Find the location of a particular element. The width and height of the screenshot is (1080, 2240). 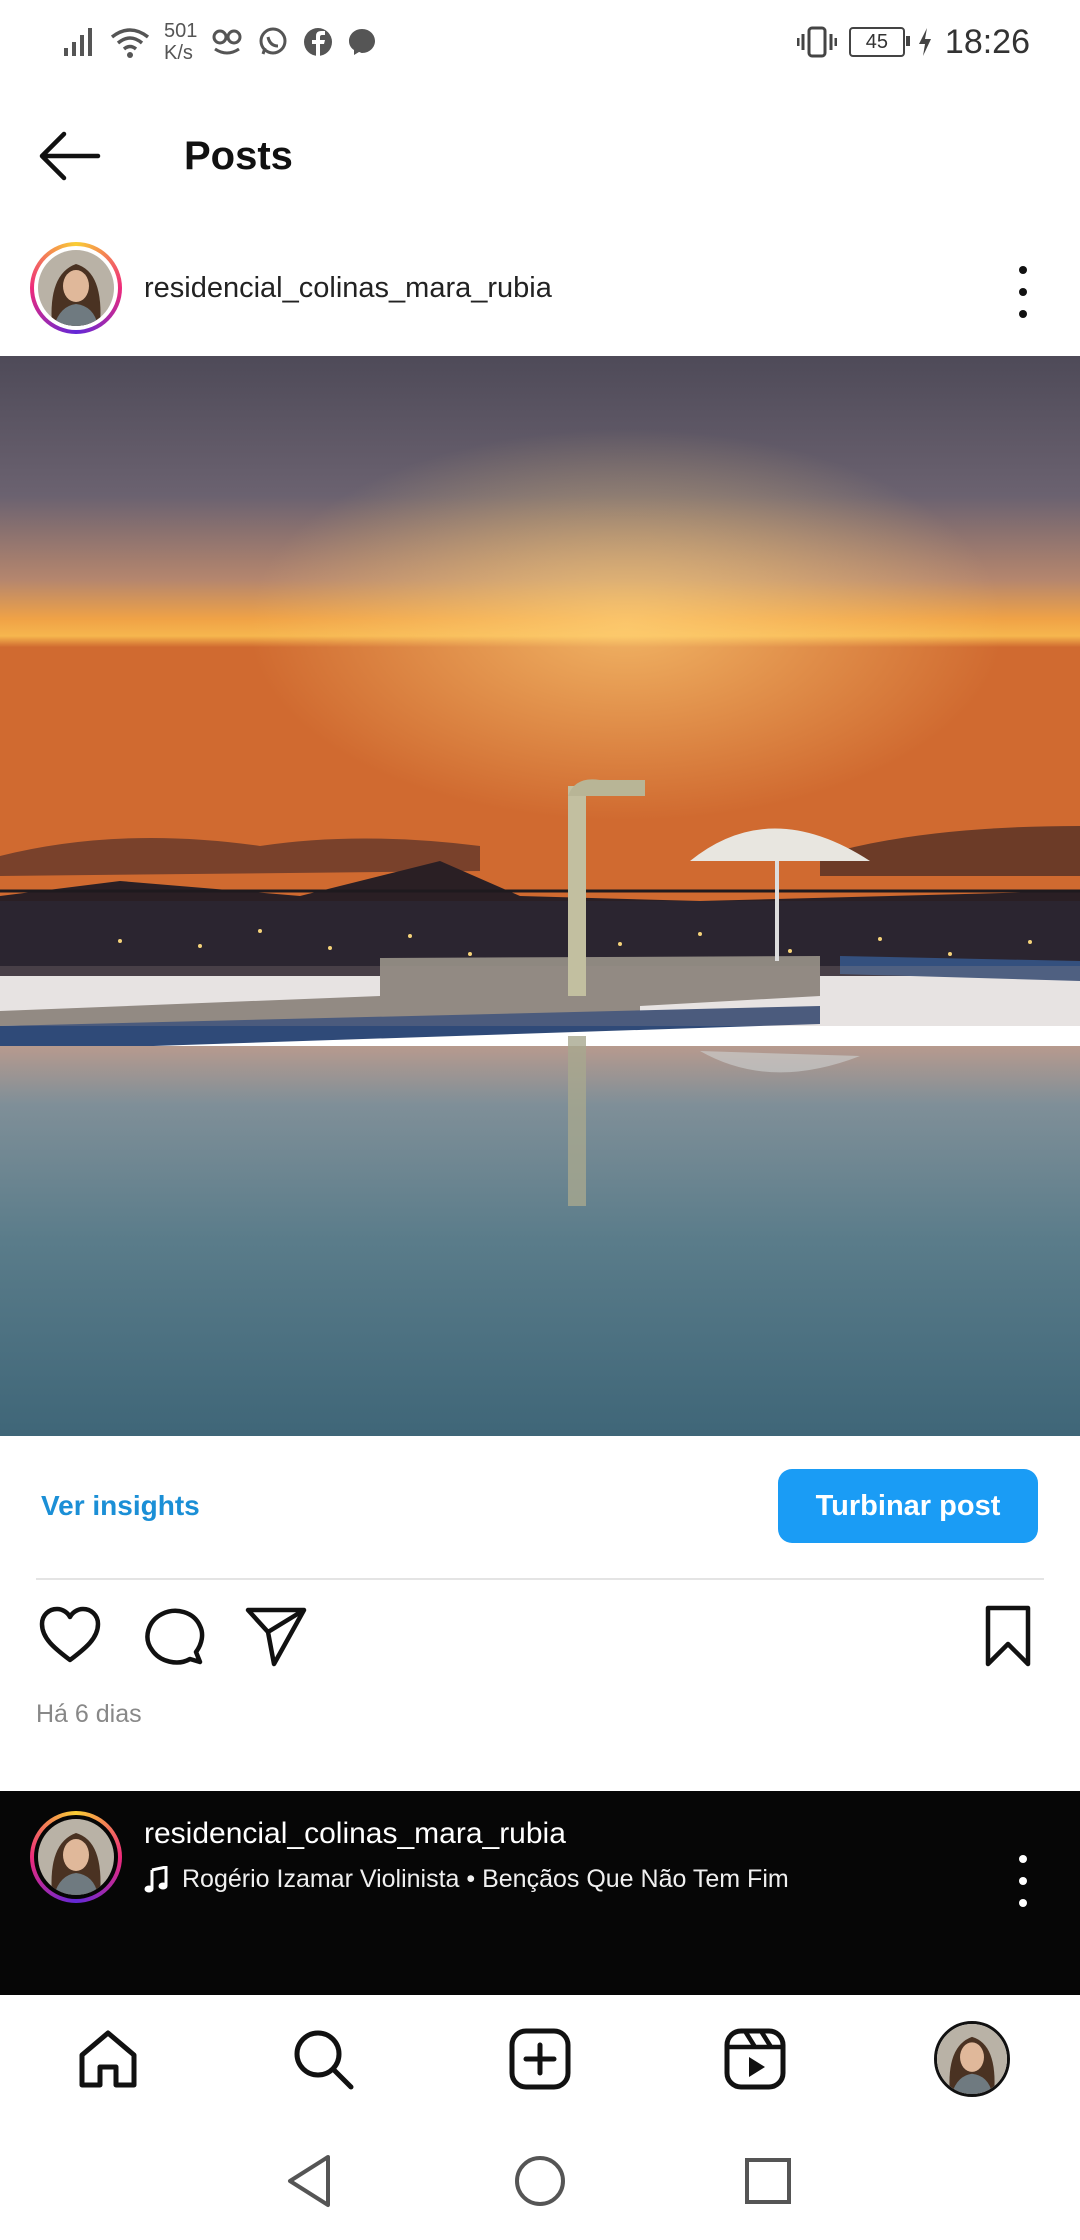

post-header: residencial_colinas_mara_rubia is located at coordinates (540, 290).